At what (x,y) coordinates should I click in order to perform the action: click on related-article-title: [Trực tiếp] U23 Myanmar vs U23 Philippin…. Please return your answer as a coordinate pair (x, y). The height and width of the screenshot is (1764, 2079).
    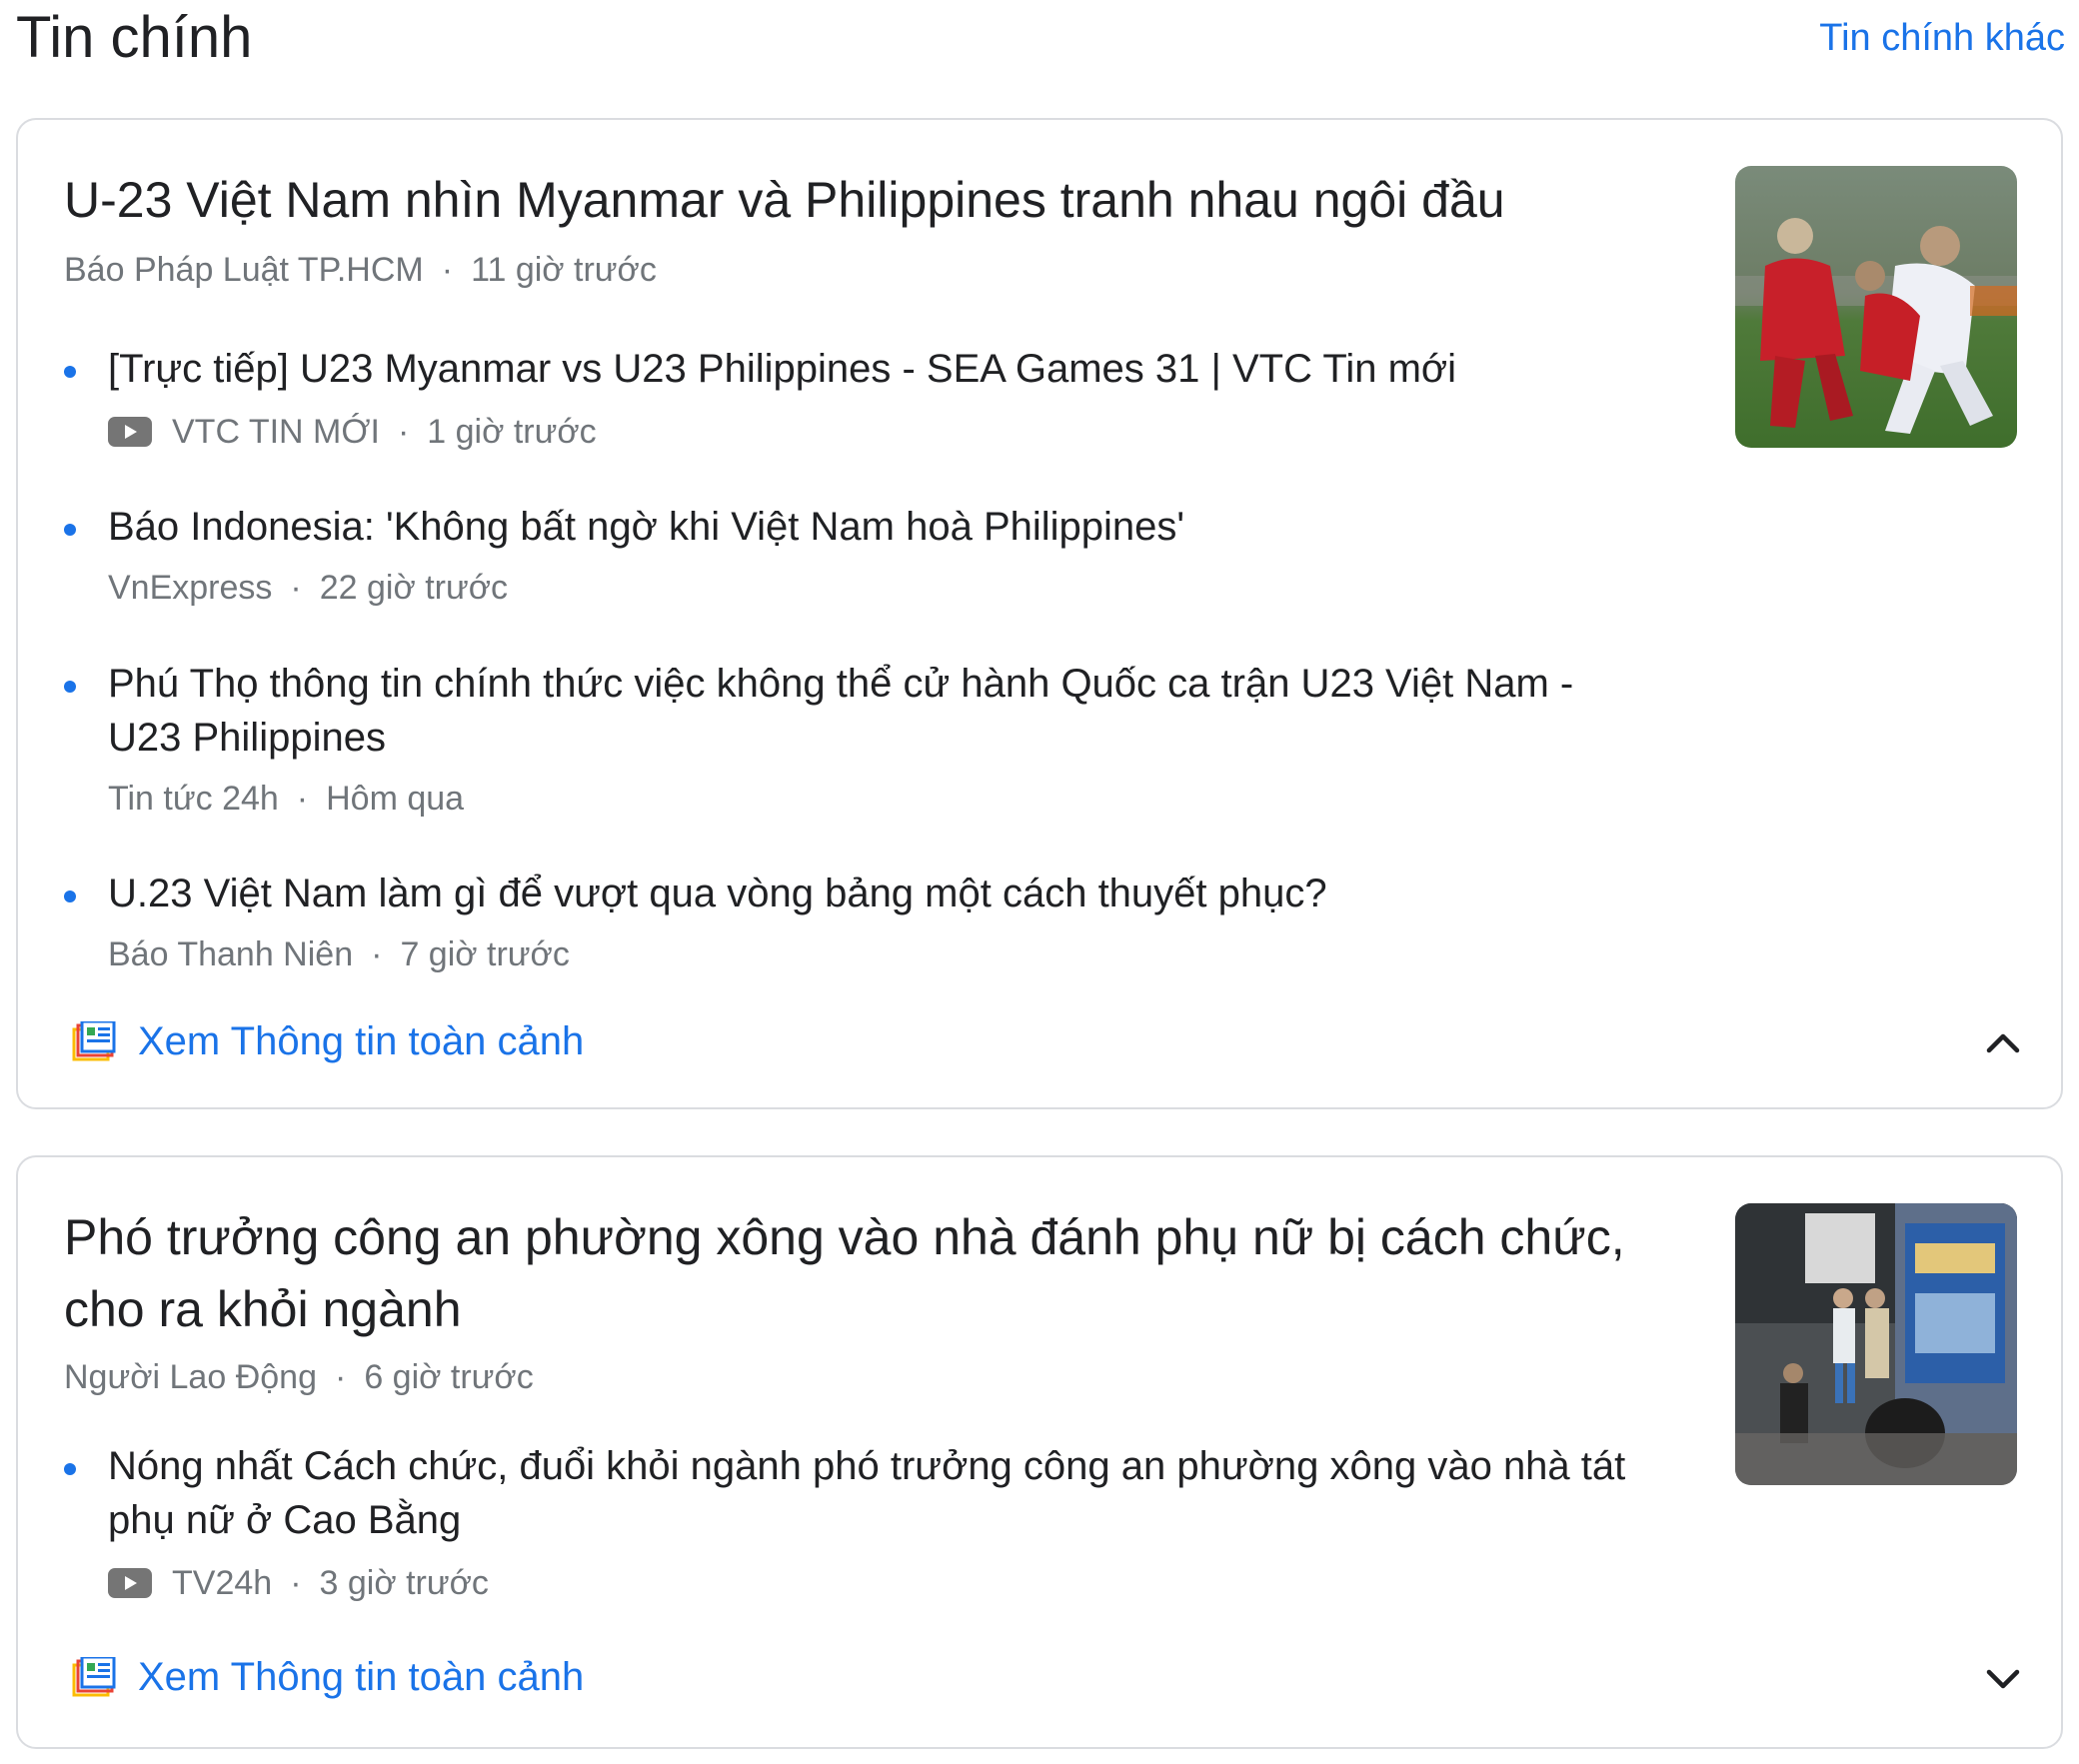
    Looking at the image, I should click on (867, 369).